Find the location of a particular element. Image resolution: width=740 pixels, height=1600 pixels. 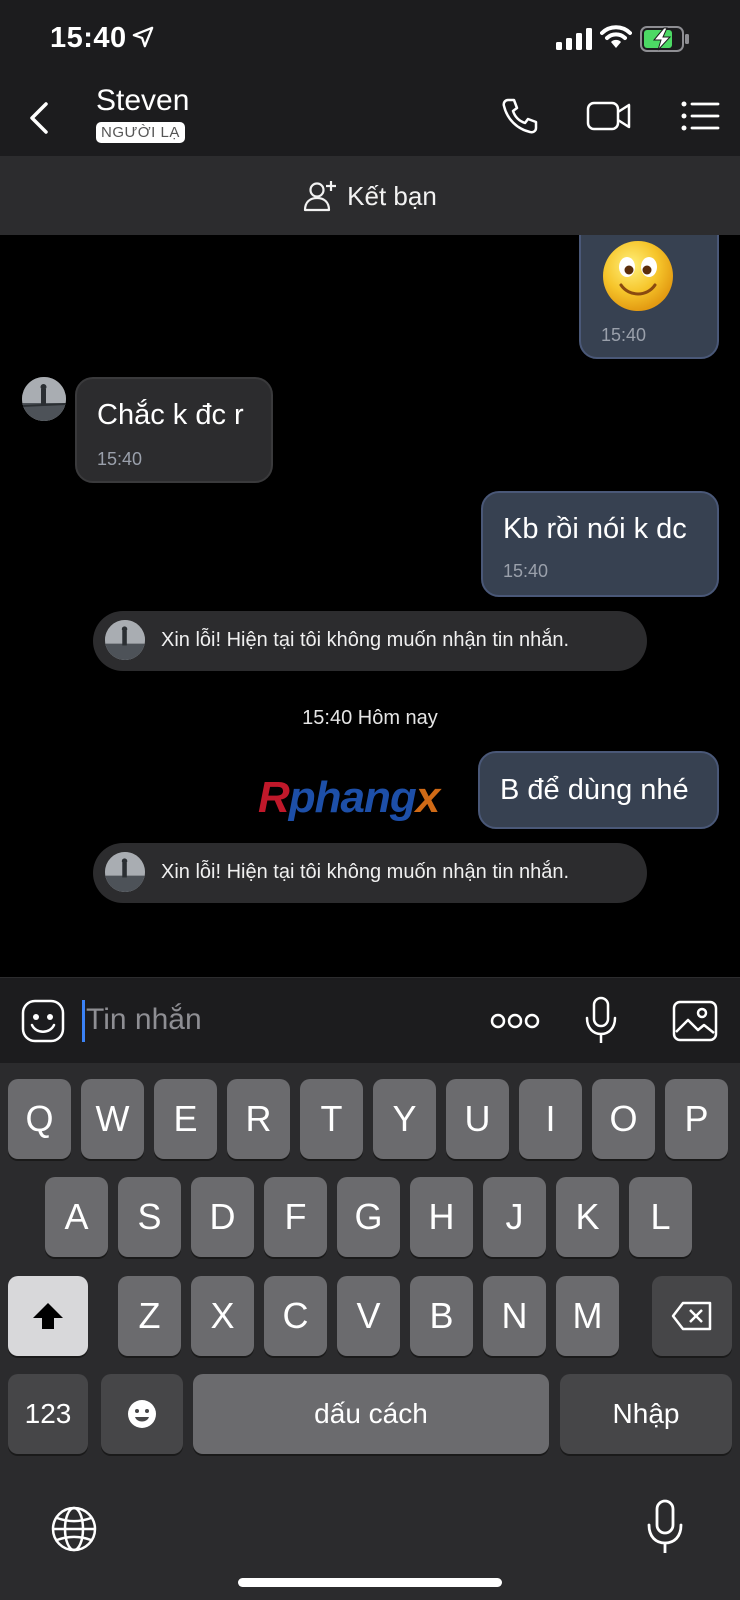

key-r: R is located at coordinates (258, 1119).